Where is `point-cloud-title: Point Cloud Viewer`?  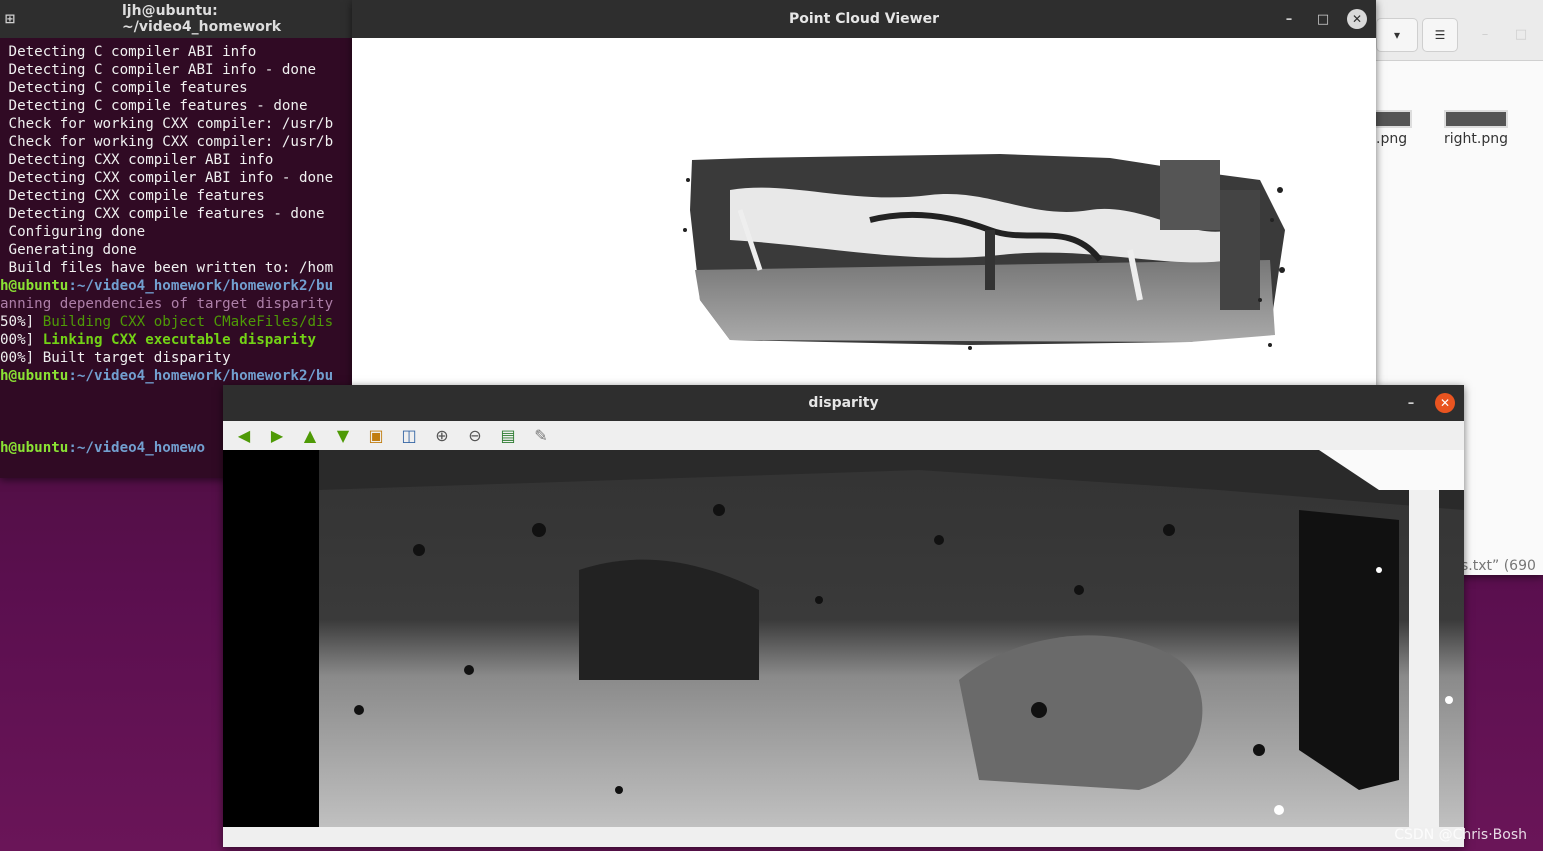
point-cloud-title: Point Cloud Viewer is located at coordinates (864, 19).